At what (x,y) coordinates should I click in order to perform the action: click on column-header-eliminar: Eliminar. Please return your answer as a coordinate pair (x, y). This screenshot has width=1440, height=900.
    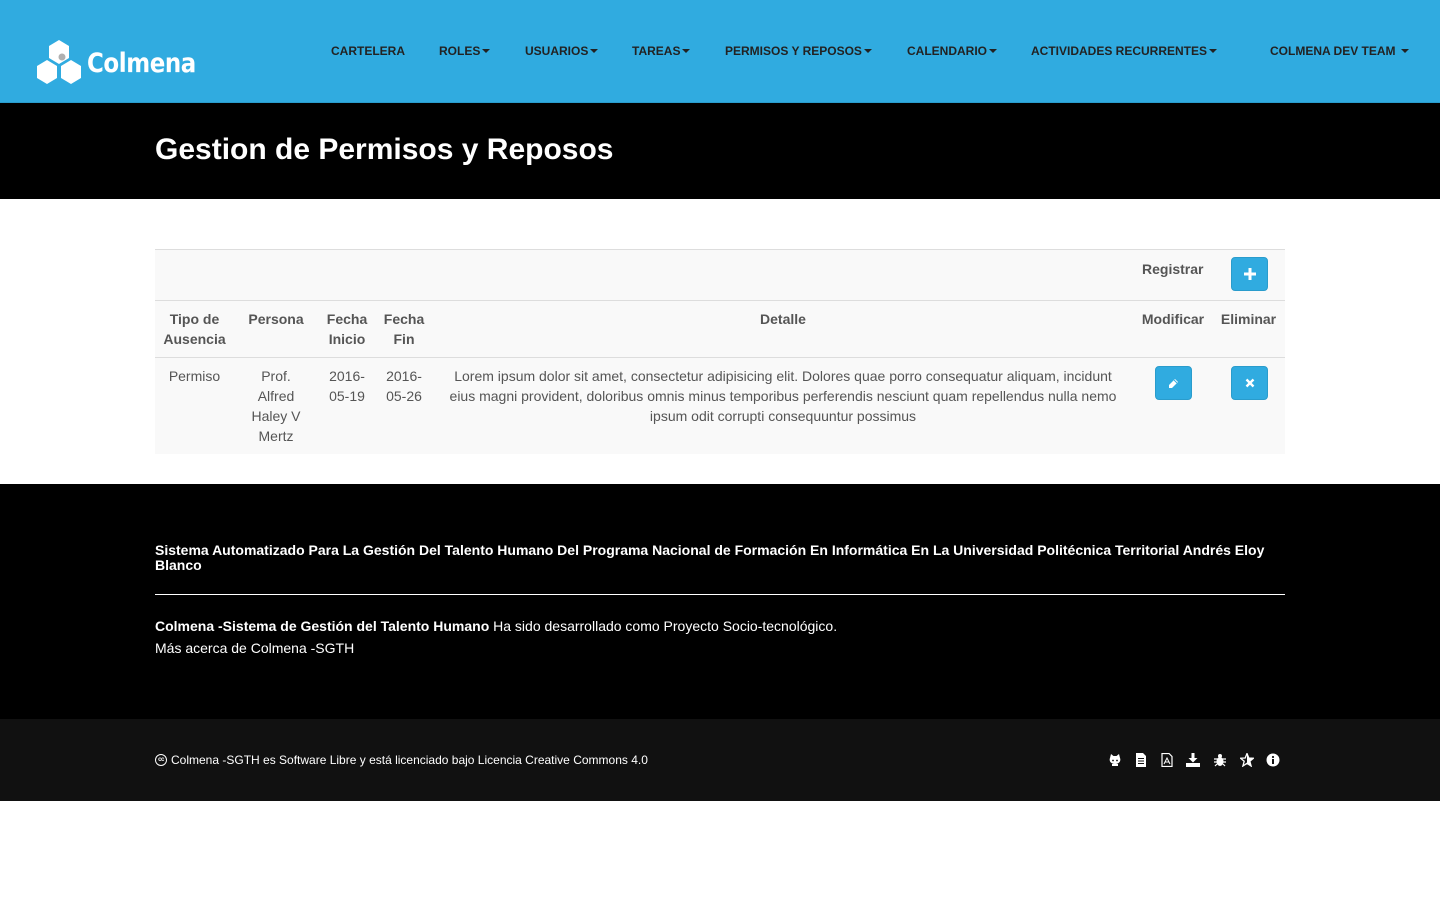
    Looking at the image, I should click on (1248, 319).